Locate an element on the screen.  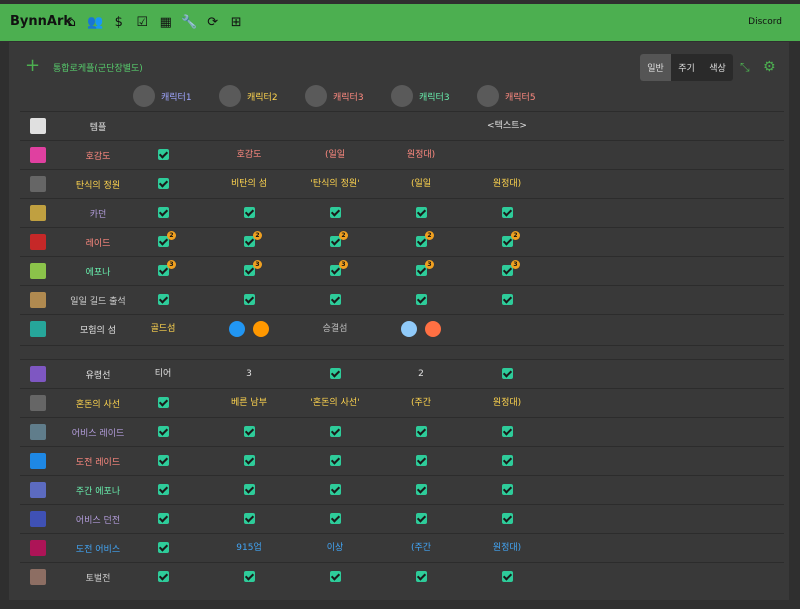
tab-color: 색상 is located at coordinates (717, 67).